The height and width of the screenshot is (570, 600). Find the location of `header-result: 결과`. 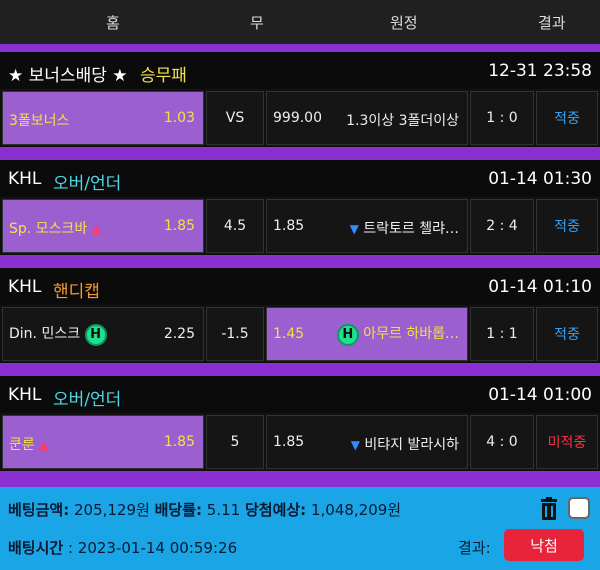

header-result: 결과 is located at coordinates (552, 23).